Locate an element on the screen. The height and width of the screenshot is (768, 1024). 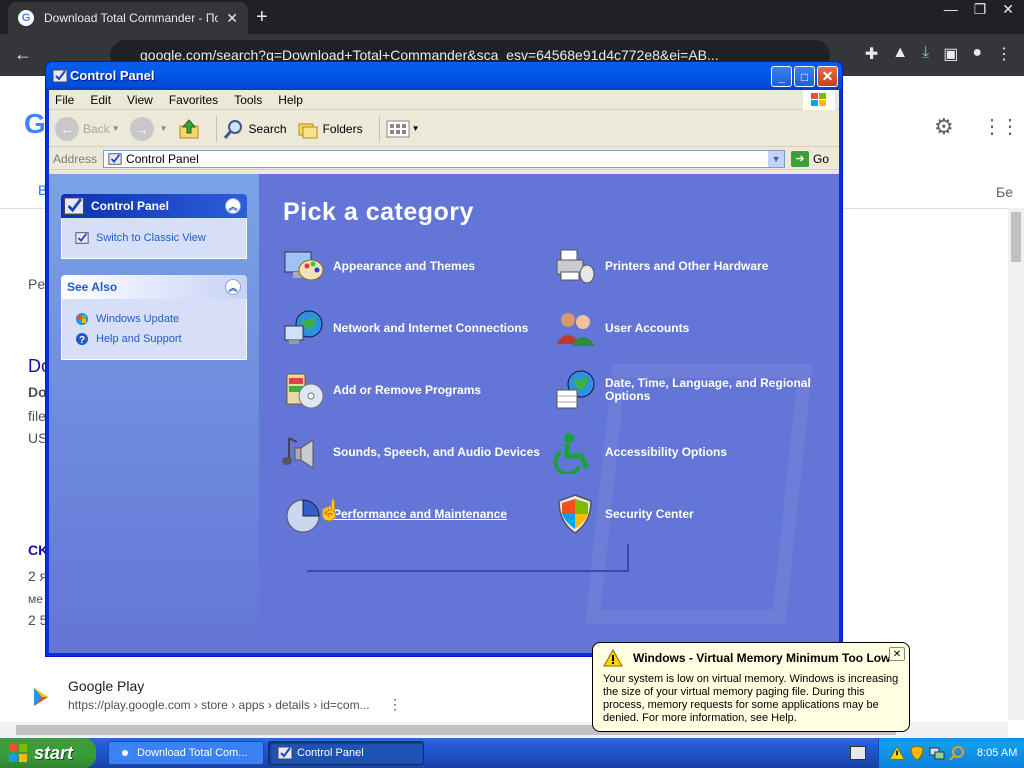
more-options-icon: ⋮ is located at coordinates (395, 704).